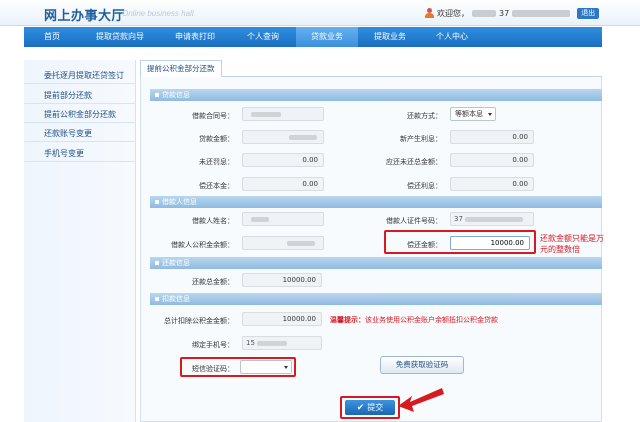 The image size is (640, 422). What do you see at coordinates (484, 13) in the screenshot?
I see `masked-username` at bounding box center [484, 13].